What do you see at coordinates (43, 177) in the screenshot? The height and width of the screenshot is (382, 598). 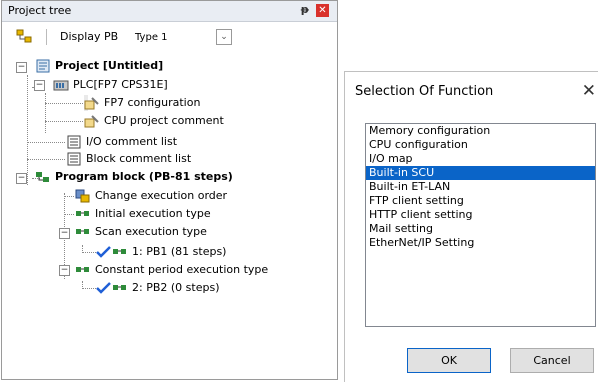 I see `program-block-icon` at bounding box center [43, 177].